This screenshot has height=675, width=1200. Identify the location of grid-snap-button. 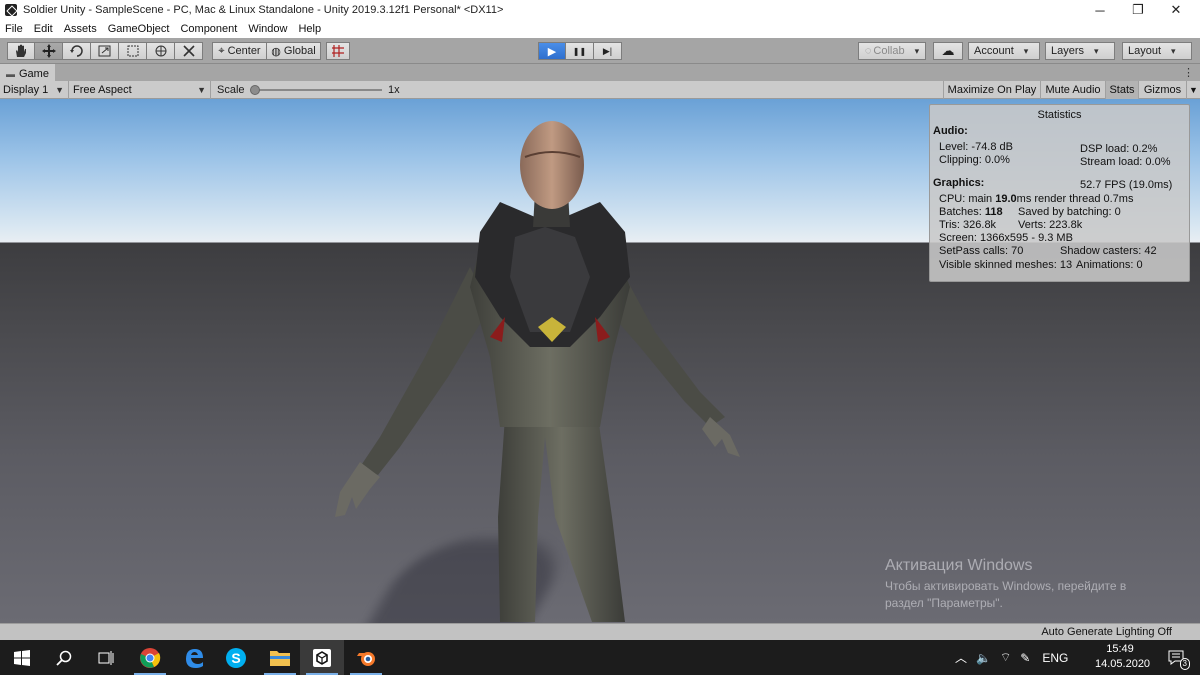
(338, 51).